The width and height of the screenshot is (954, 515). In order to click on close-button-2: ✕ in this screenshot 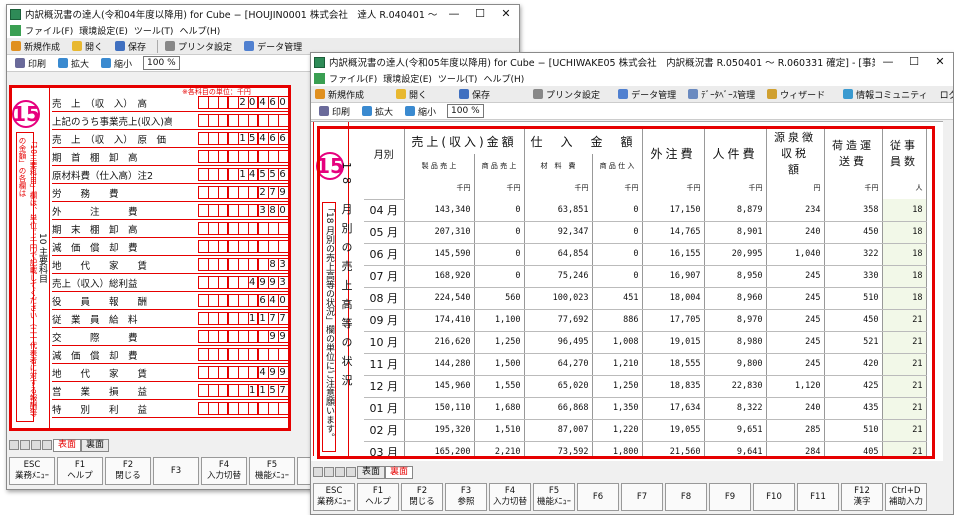, I will do `click(940, 62)`.